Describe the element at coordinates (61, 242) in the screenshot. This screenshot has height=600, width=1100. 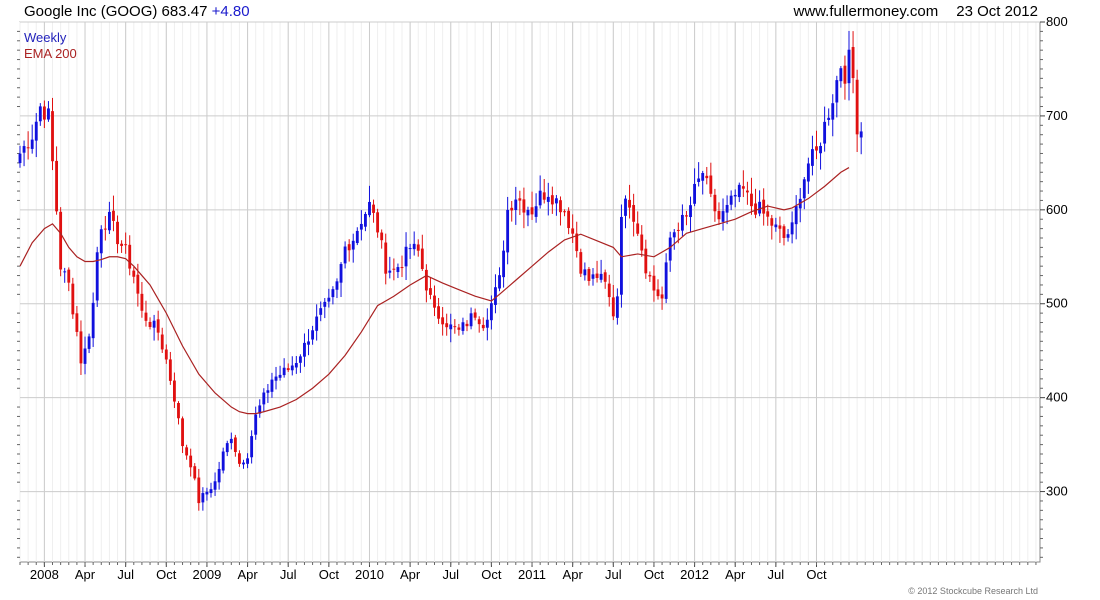
I see `candle-down` at that location.